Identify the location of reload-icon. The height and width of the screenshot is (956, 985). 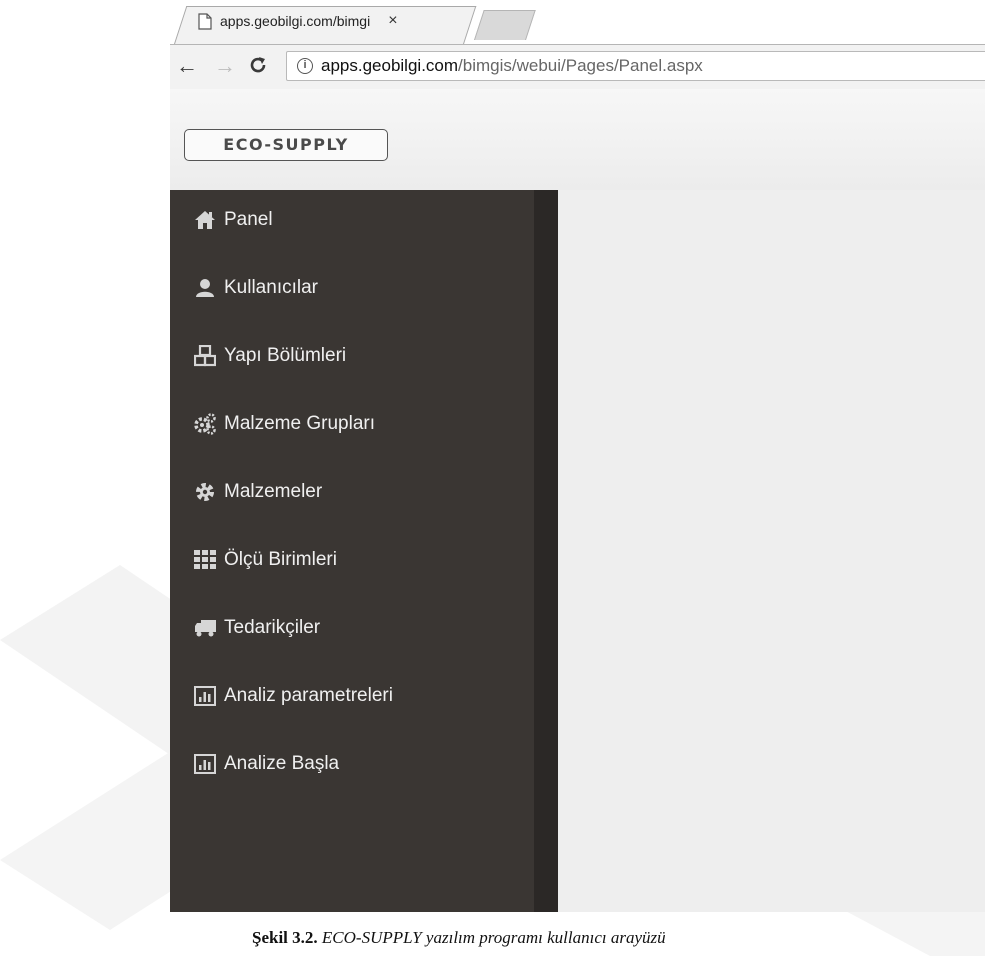
(258, 67).